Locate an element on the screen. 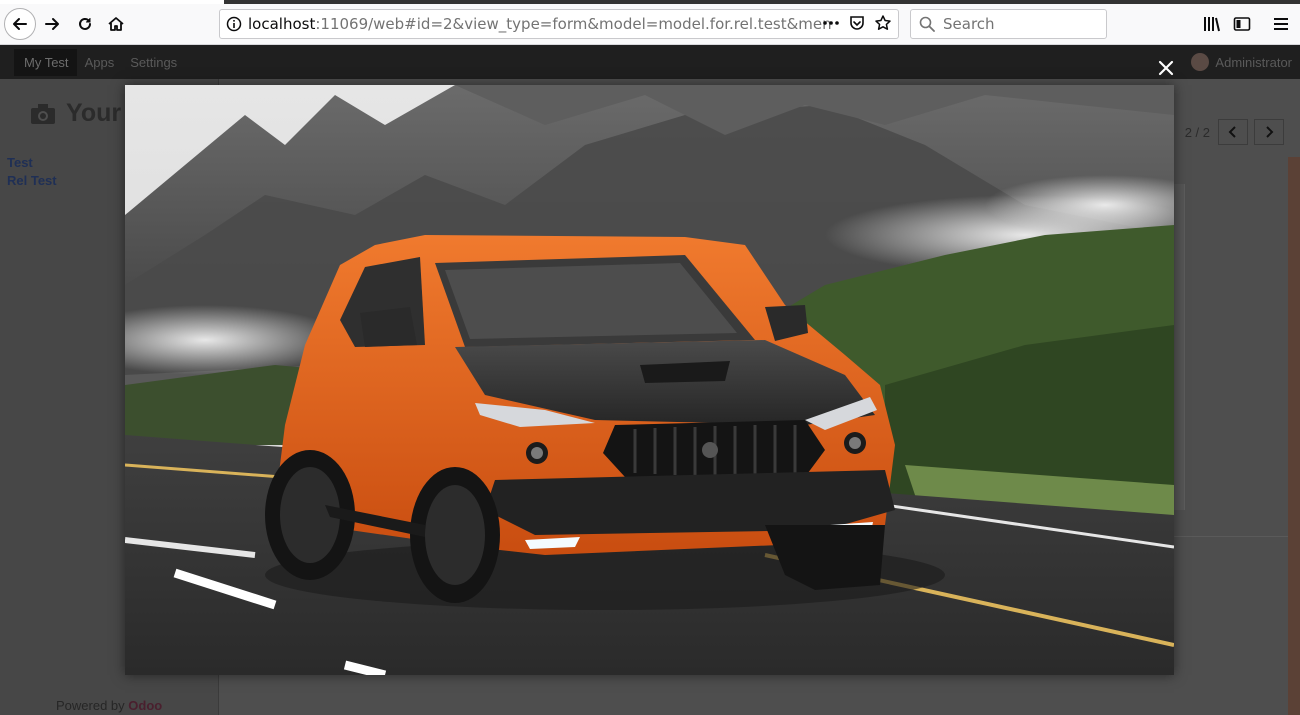 The image size is (1300, 715). odoo-brand-link: Odoo is located at coordinates (145, 705).